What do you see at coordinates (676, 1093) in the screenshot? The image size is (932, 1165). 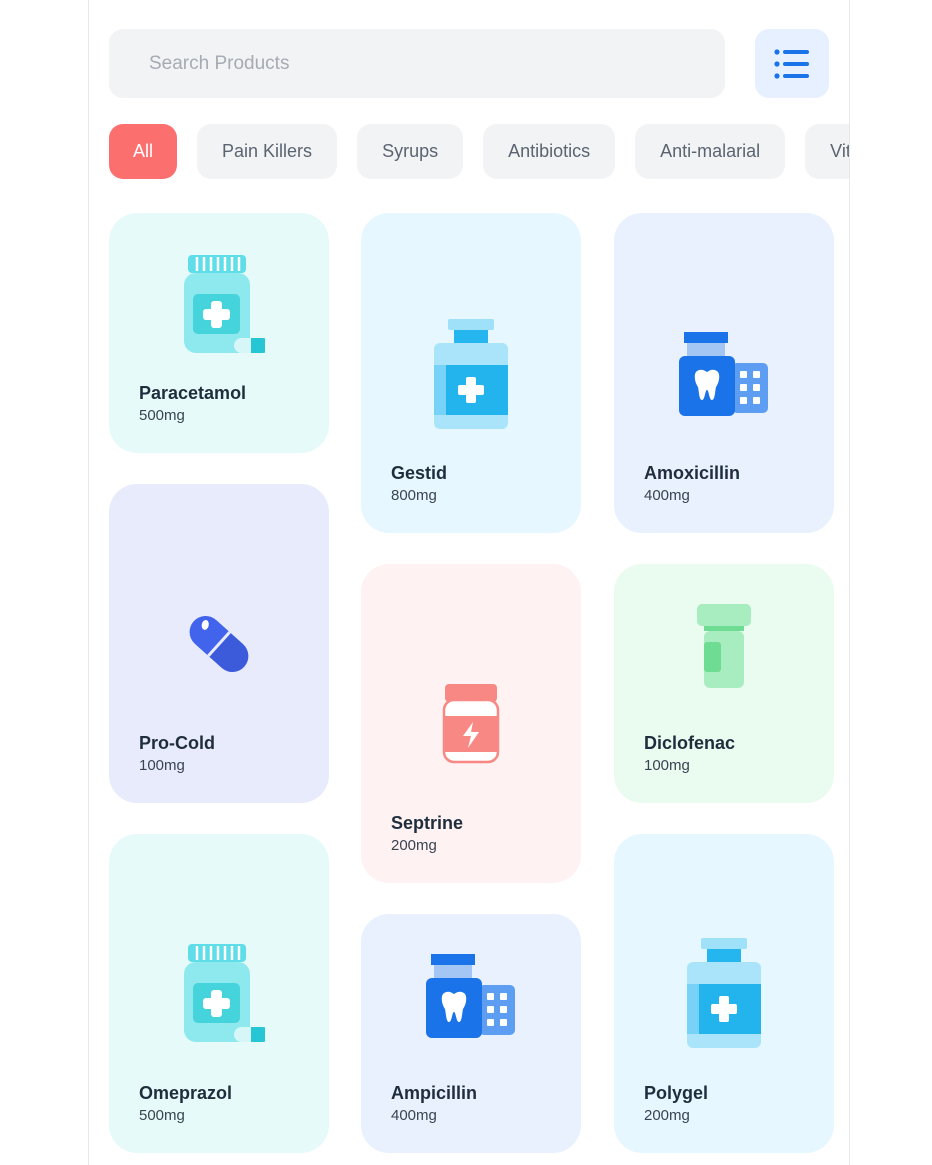 I see `product-name: Polygel` at bounding box center [676, 1093].